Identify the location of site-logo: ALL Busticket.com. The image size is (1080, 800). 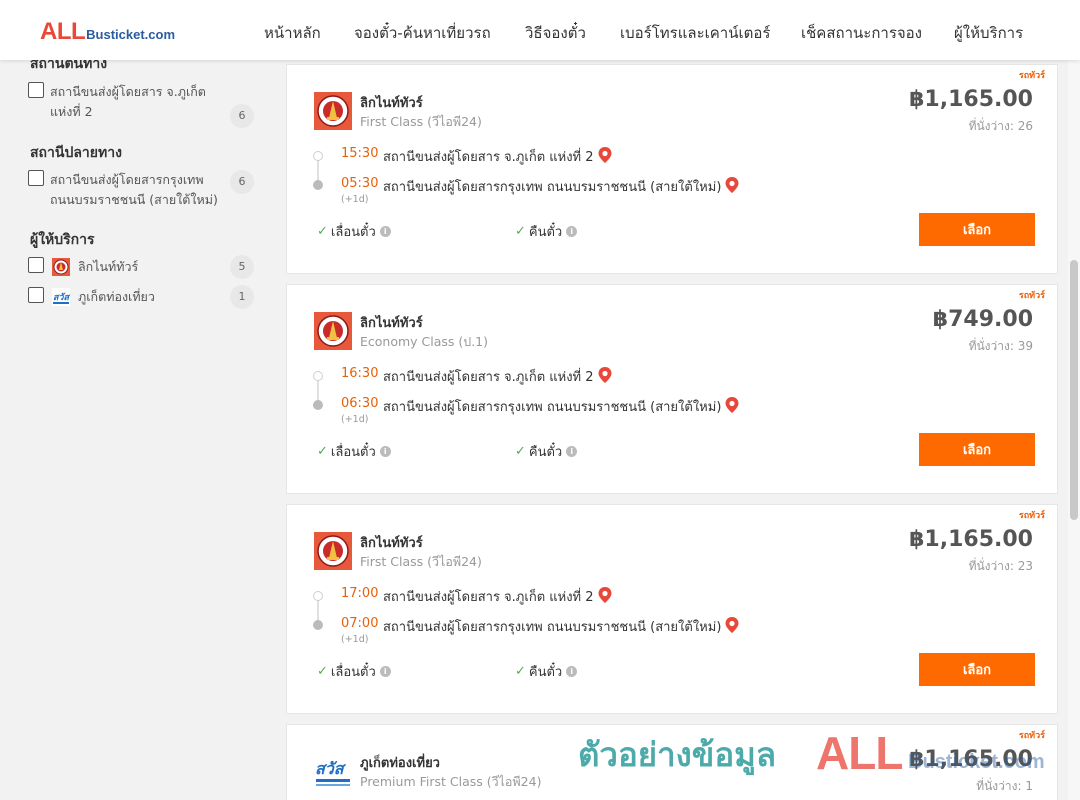
(107, 32).